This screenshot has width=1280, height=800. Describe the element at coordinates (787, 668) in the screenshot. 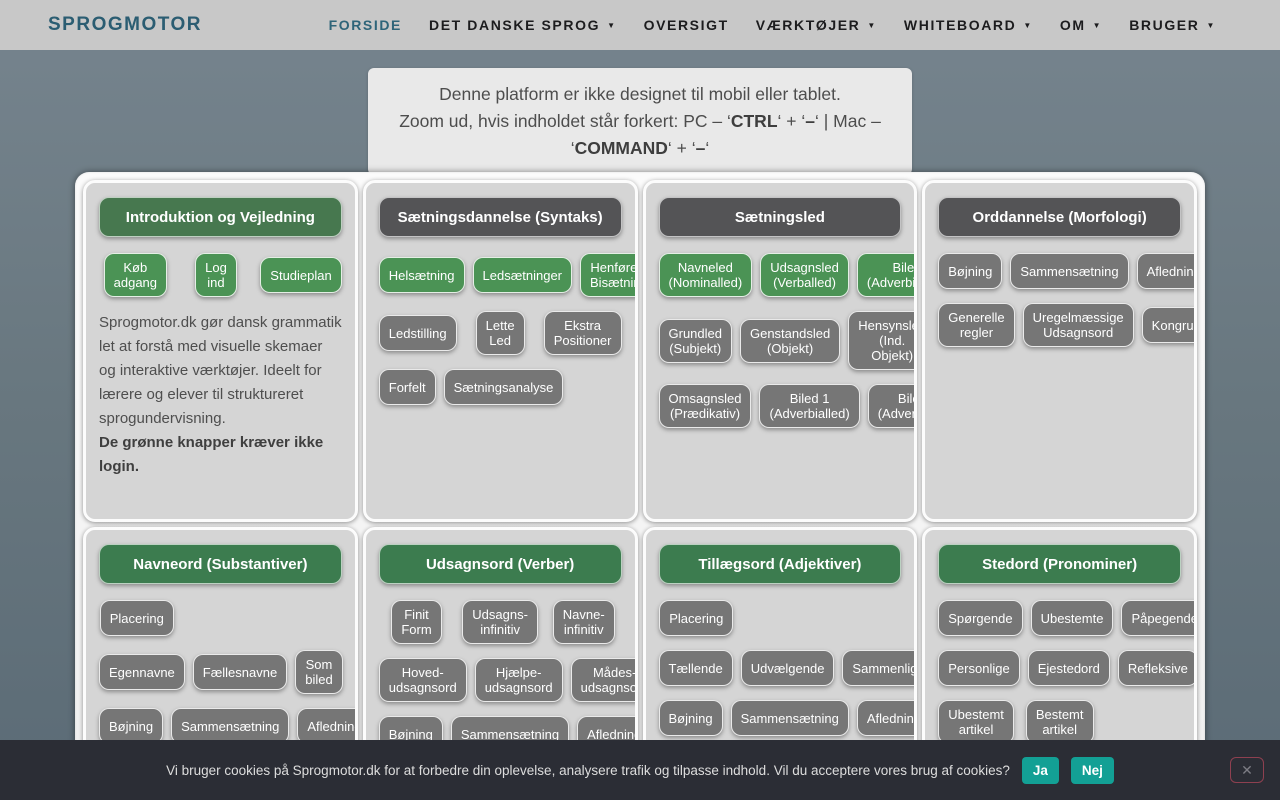

I see `topic-button-udvælgende: Udvælgende` at that location.